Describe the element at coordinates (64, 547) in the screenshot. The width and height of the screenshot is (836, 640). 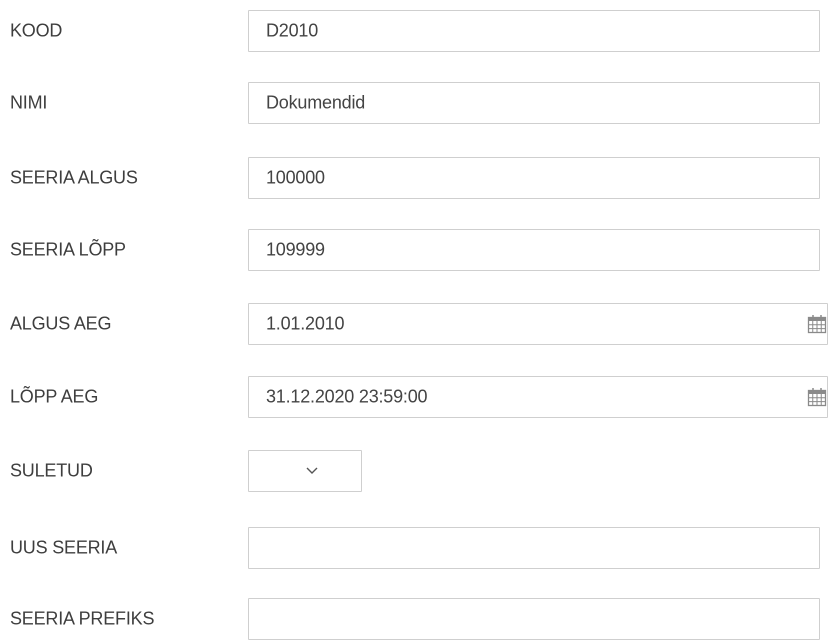
I see `uus-seeria-label: UUS SEERIA` at that location.